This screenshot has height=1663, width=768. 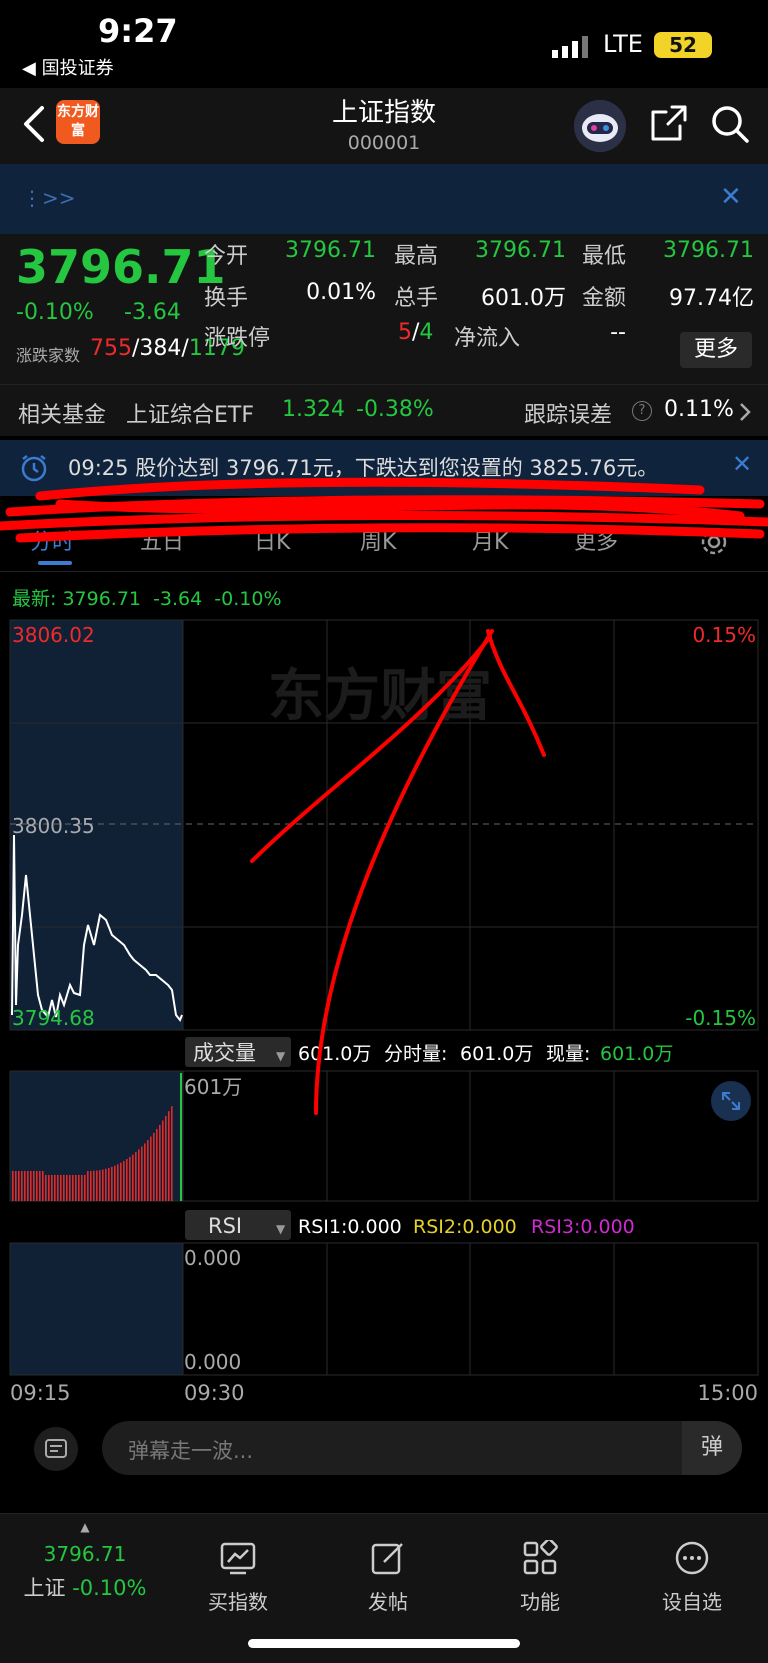 What do you see at coordinates (745, 412) in the screenshot?
I see `chevron-right-icon` at bounding box center [745, 412].